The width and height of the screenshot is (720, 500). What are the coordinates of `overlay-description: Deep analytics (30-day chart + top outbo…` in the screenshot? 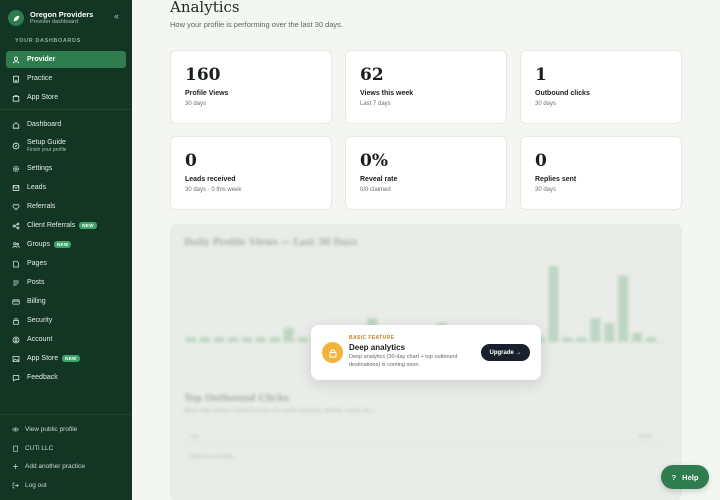 It's located at (403, 361).